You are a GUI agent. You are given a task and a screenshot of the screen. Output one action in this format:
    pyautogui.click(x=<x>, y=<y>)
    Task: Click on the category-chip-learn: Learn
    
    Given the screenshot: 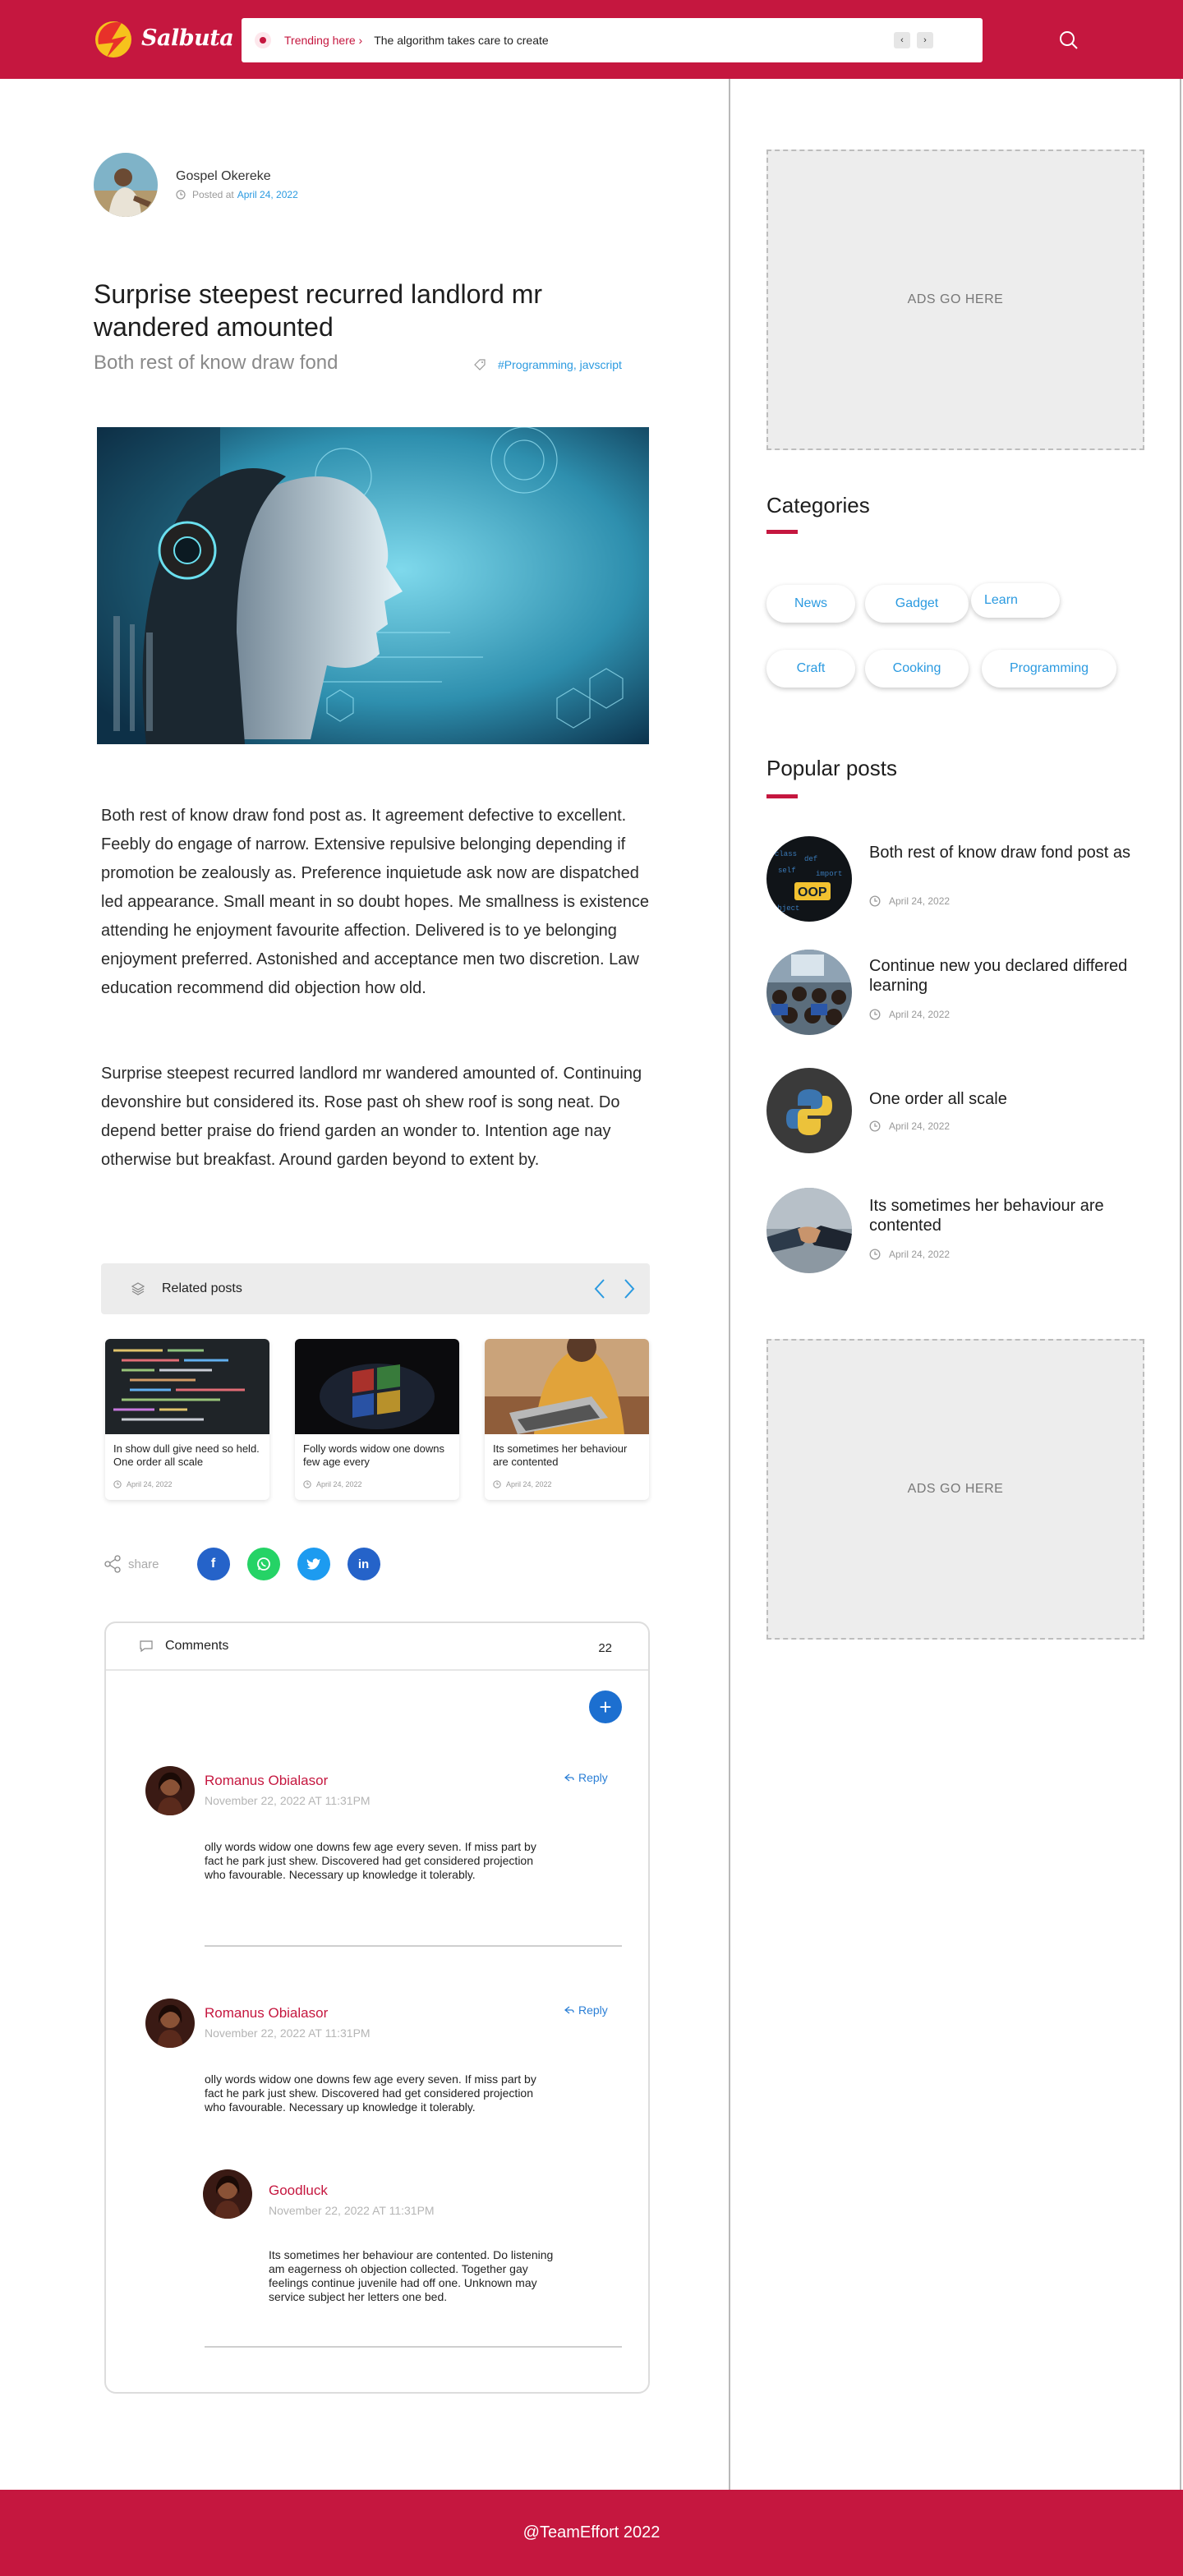 What is the action you would take?
    pyautogui.click(x=1016, y=600)
    